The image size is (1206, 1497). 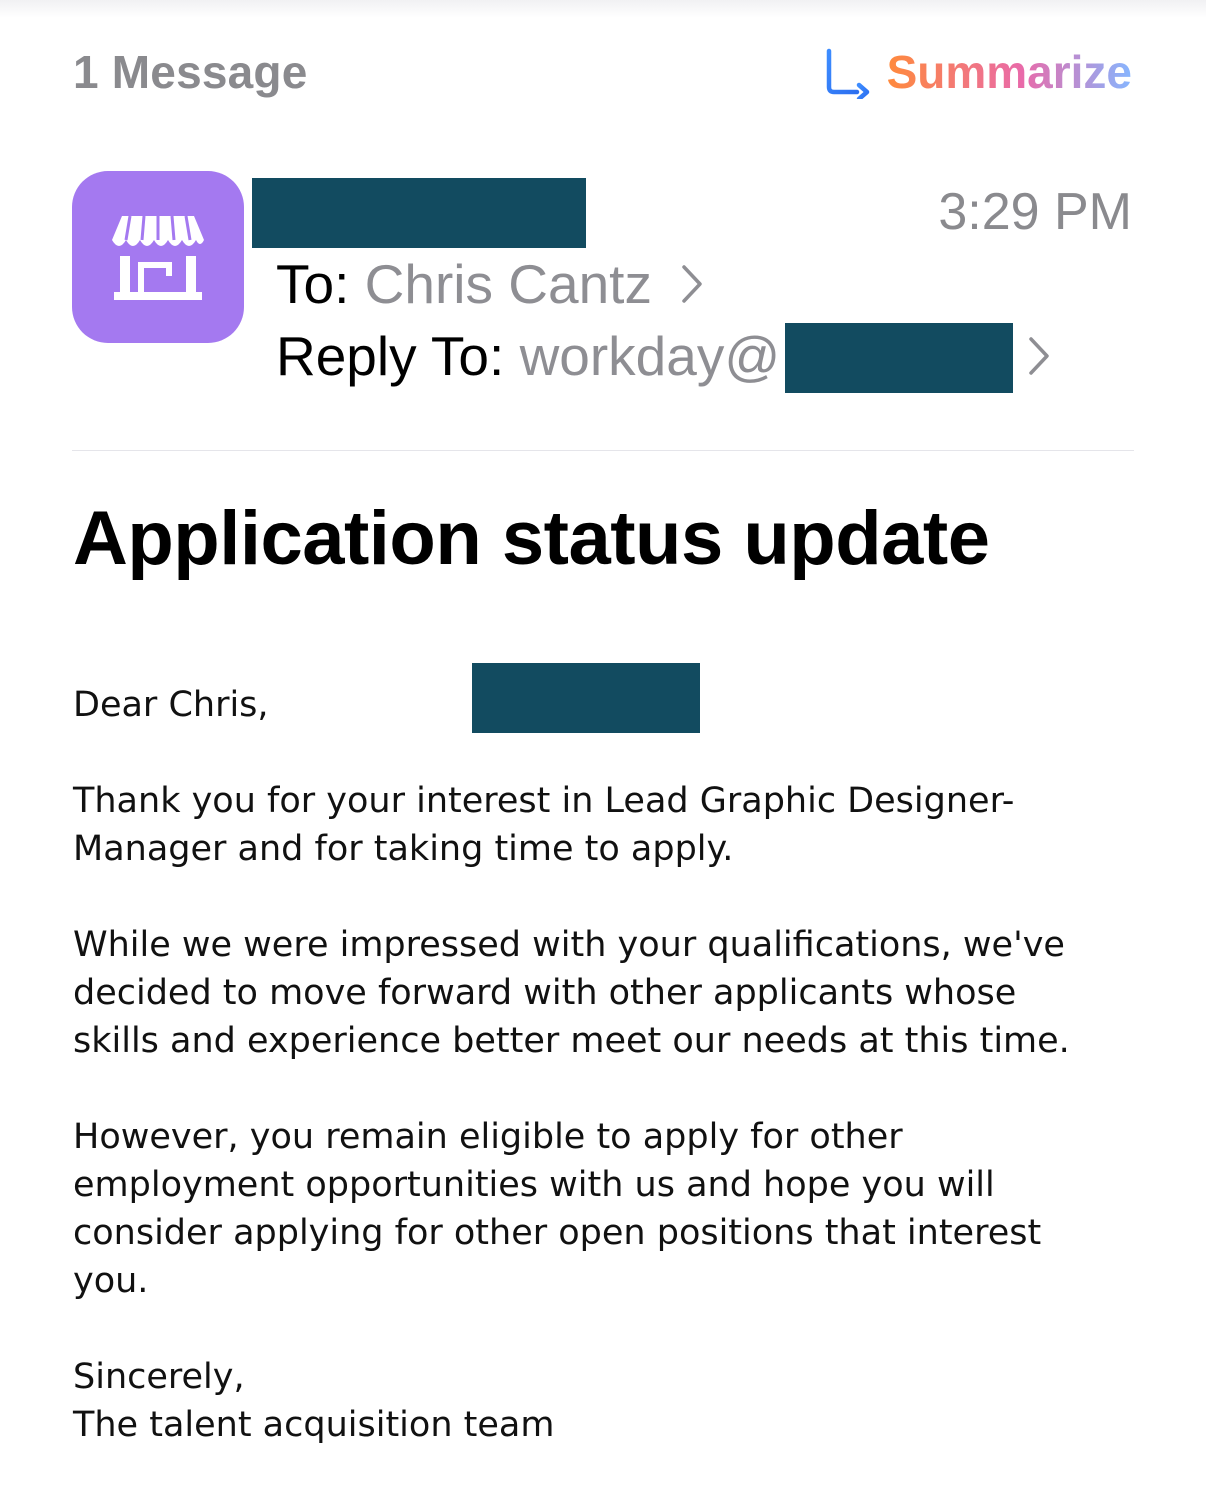 I want to click on paragraph-3-line-4: you., so click(x=111, y=1281).